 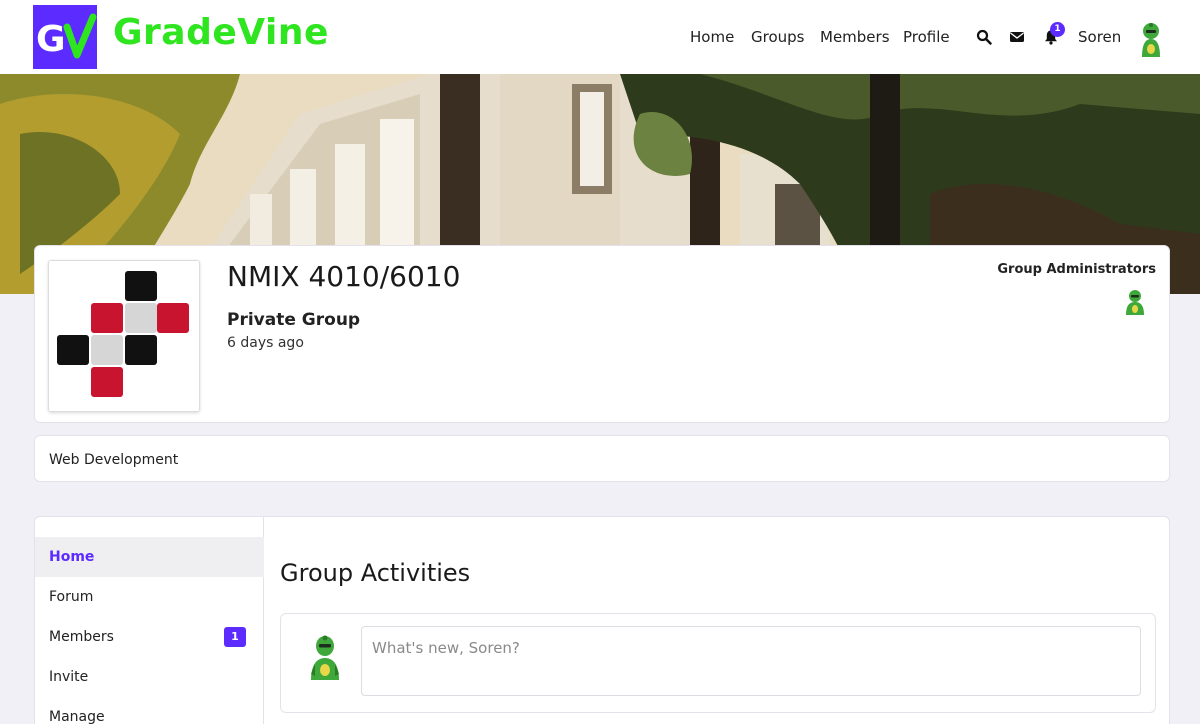 I want to click on side-nav-label: Invite, so click(x=69, y=677).